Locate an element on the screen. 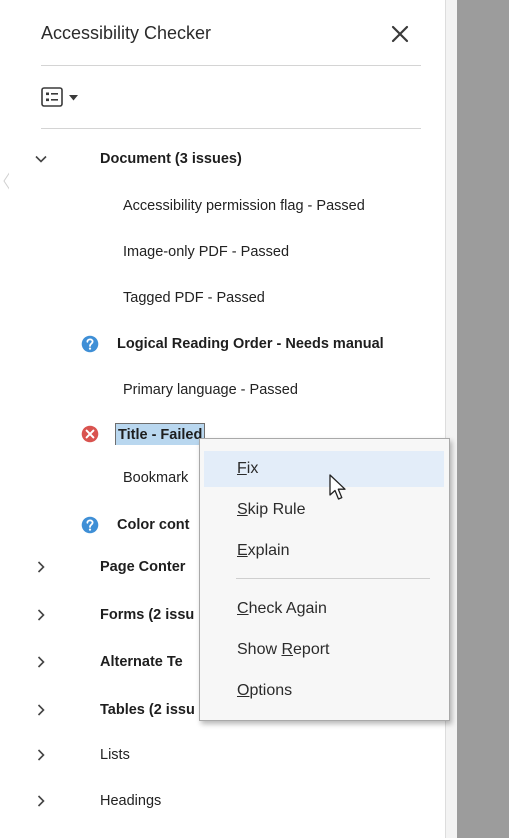 This screenshot has width=509, height=838. menu-item-label: Explain is located at coordinates (263, 550).